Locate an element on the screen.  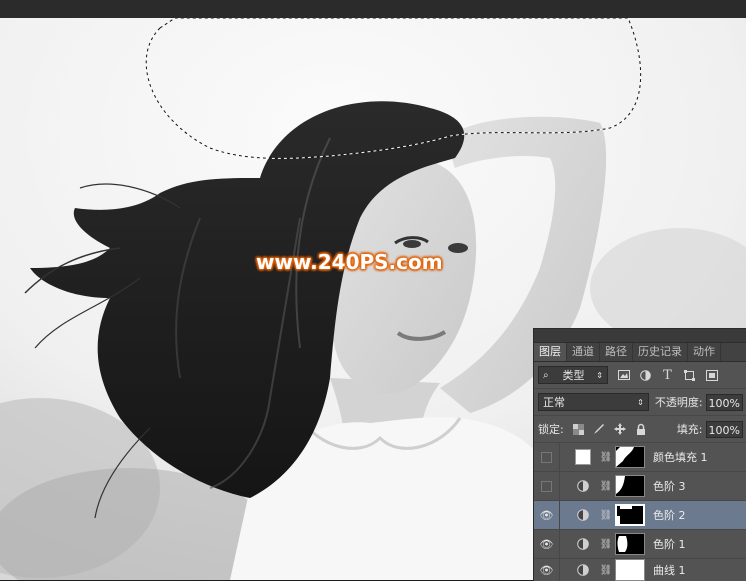
tab-actions: 动作 is located at coordinates (704, 352).